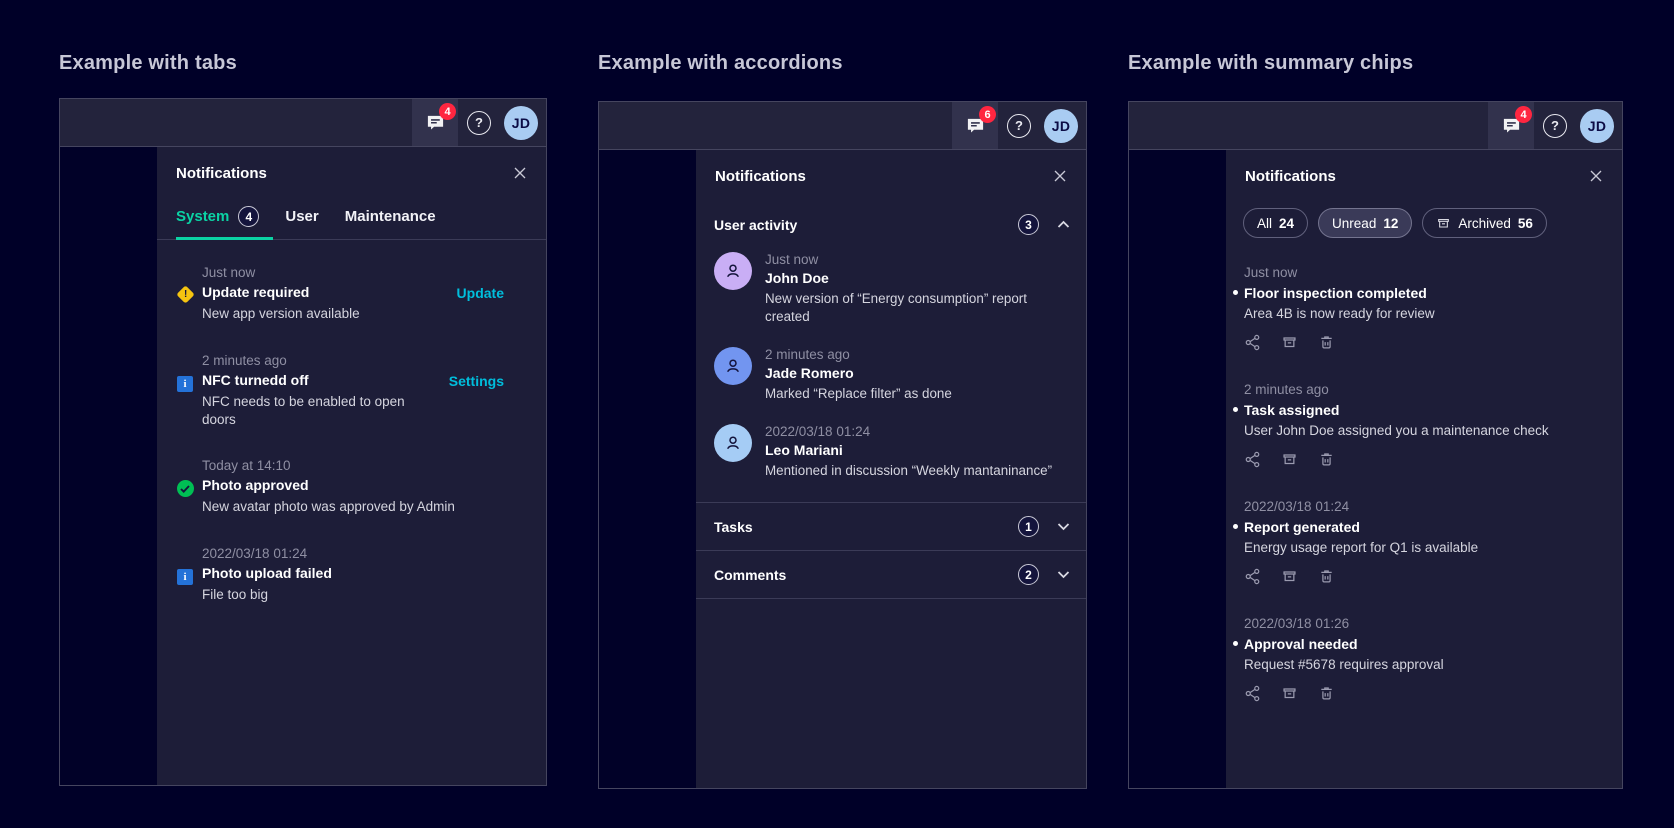 Image resolution: width=1674 pixels, height=828 pixels. What do you see at coordinates (403, 218) in the screenshot?
I see `tab-maintenance: Maintenance` at bounding box center [403, 218].